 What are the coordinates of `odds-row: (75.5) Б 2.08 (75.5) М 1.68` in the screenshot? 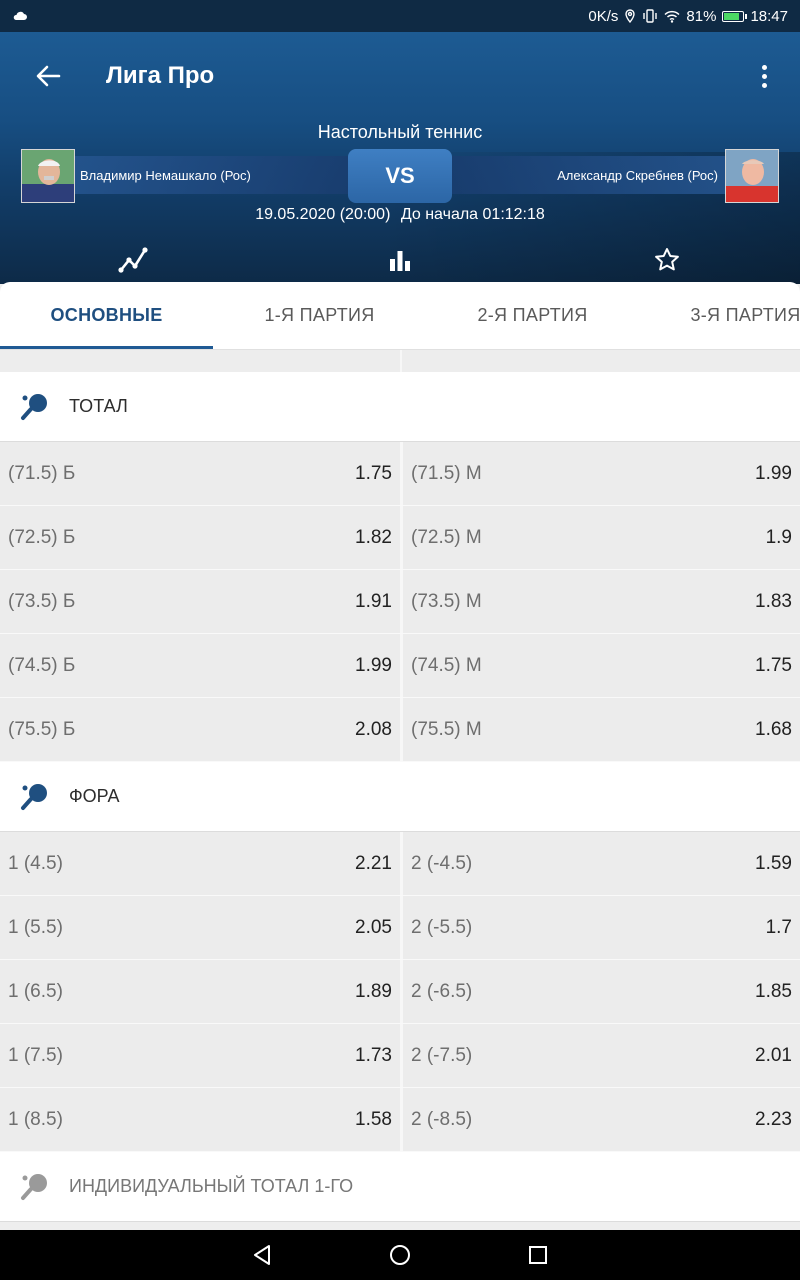 It's located at (400, 730).